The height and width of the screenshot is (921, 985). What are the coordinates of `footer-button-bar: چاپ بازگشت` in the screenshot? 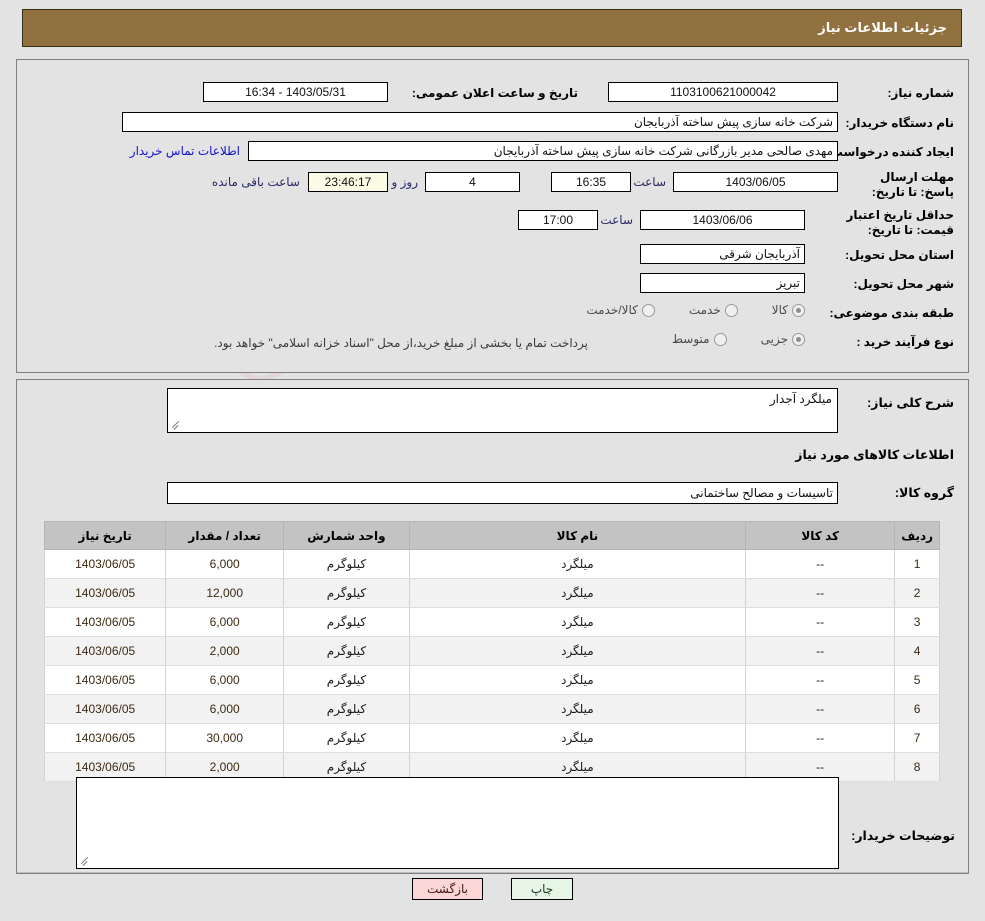 It's located at (492, 889).